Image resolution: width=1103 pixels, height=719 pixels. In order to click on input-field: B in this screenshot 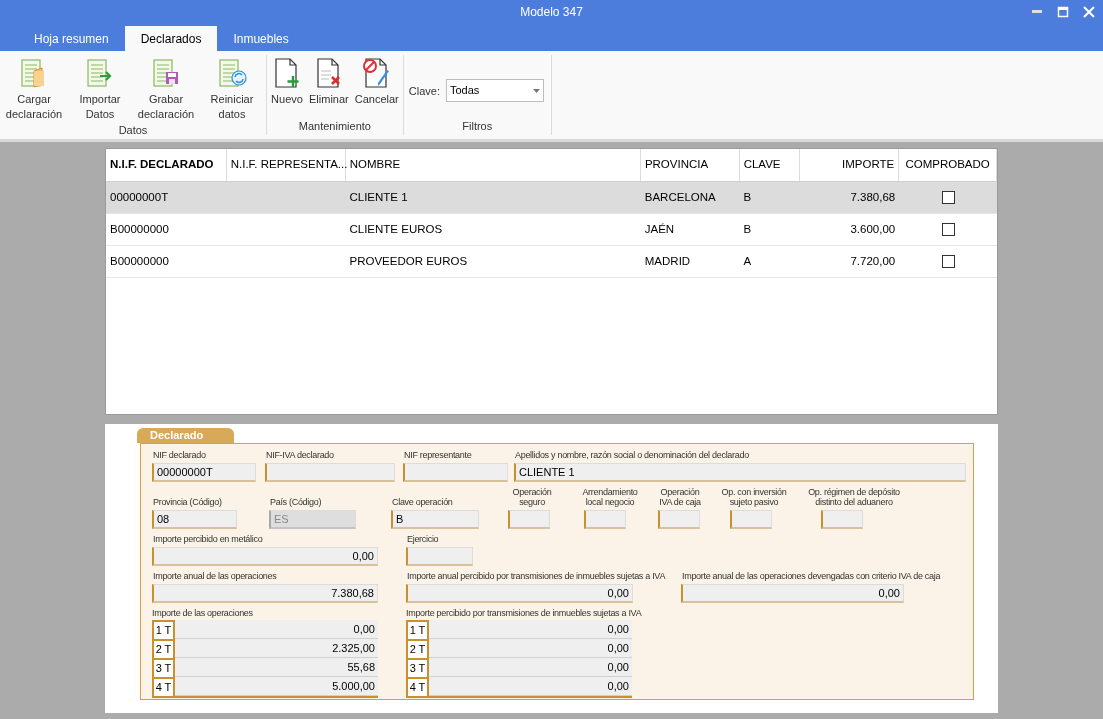, I will do `click(435, 519)`.